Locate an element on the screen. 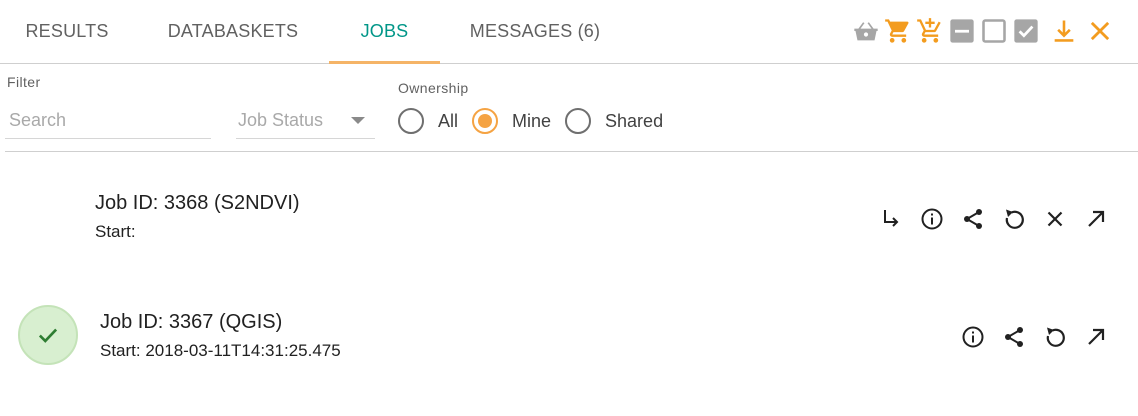 This screenshot has width=1138, height=416. download-icon is located at coordinates (1064, 31).